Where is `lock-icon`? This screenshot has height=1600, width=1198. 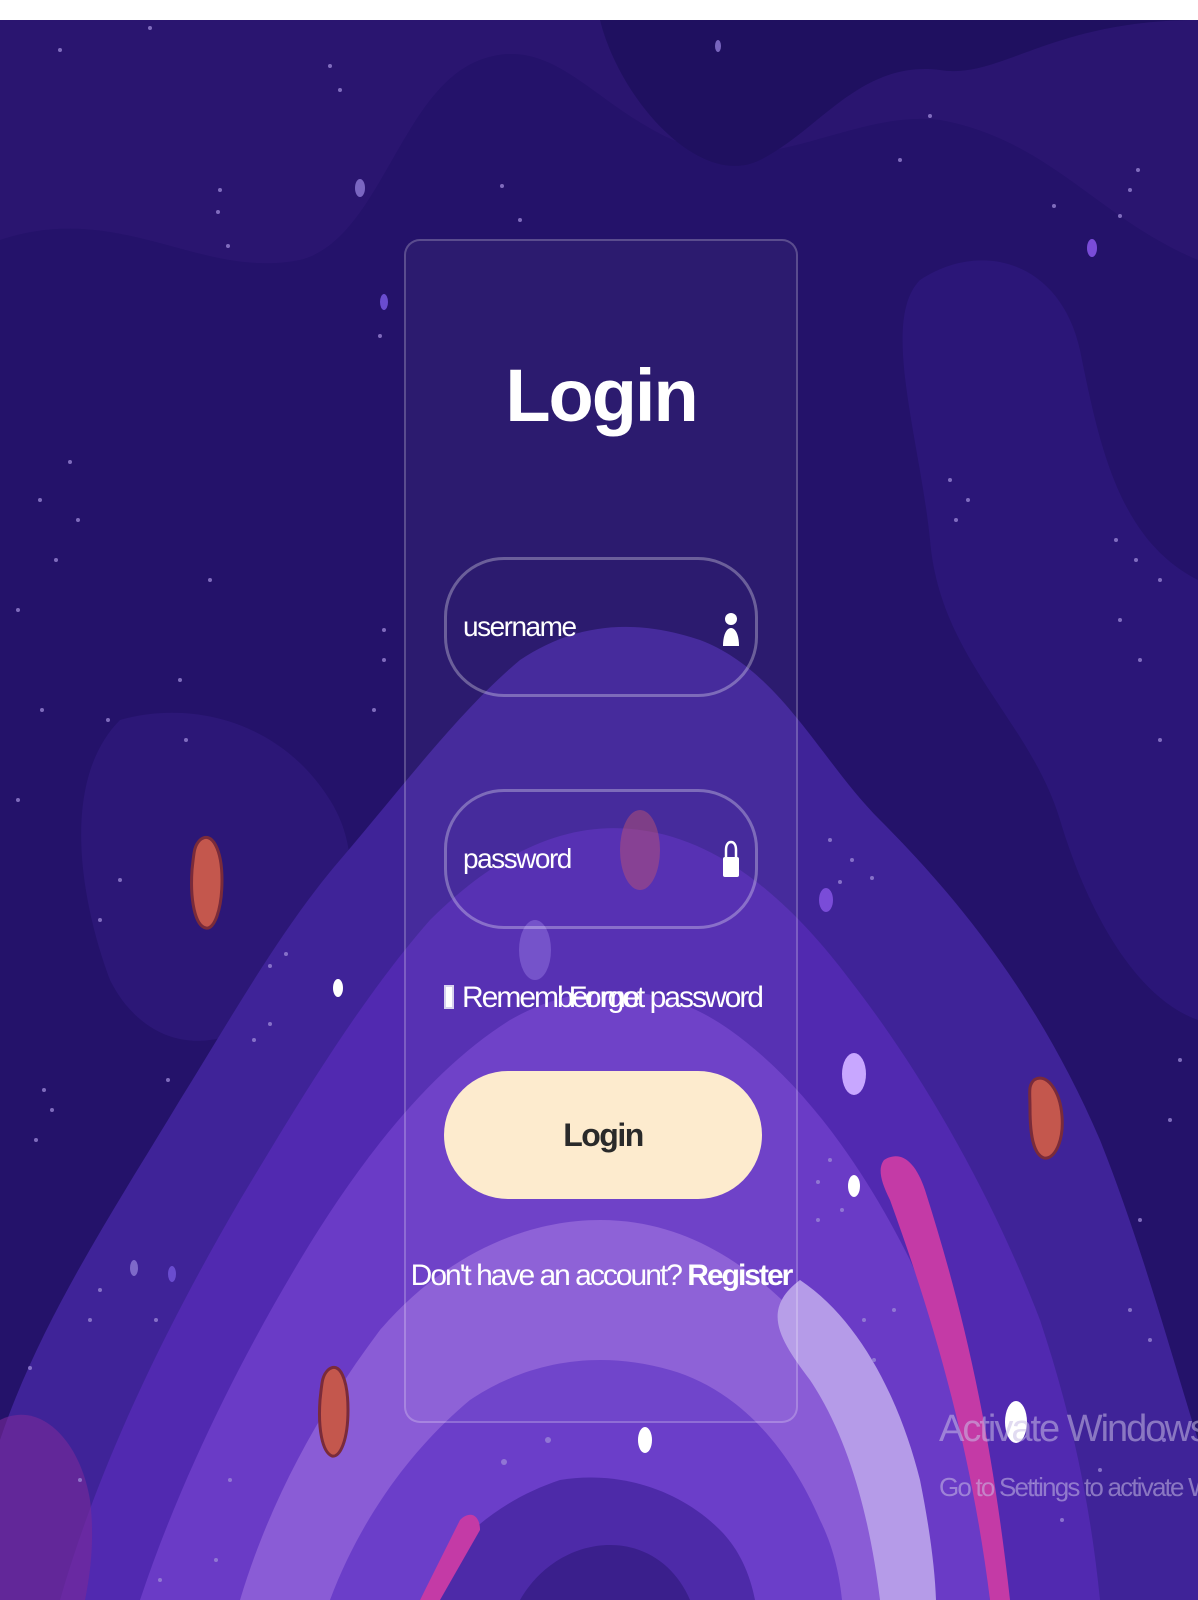 lock-icon is located at coordinates (731, 858).